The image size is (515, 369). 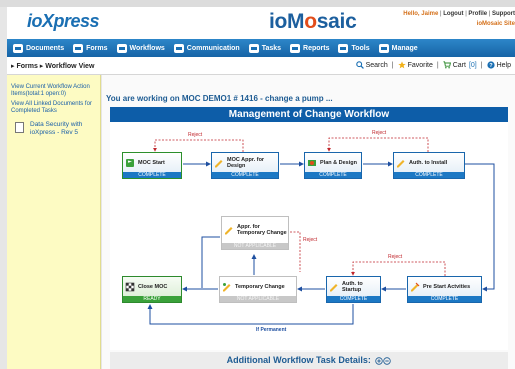 I want to click on nav-label: Communication, so click(x=213, y=48).